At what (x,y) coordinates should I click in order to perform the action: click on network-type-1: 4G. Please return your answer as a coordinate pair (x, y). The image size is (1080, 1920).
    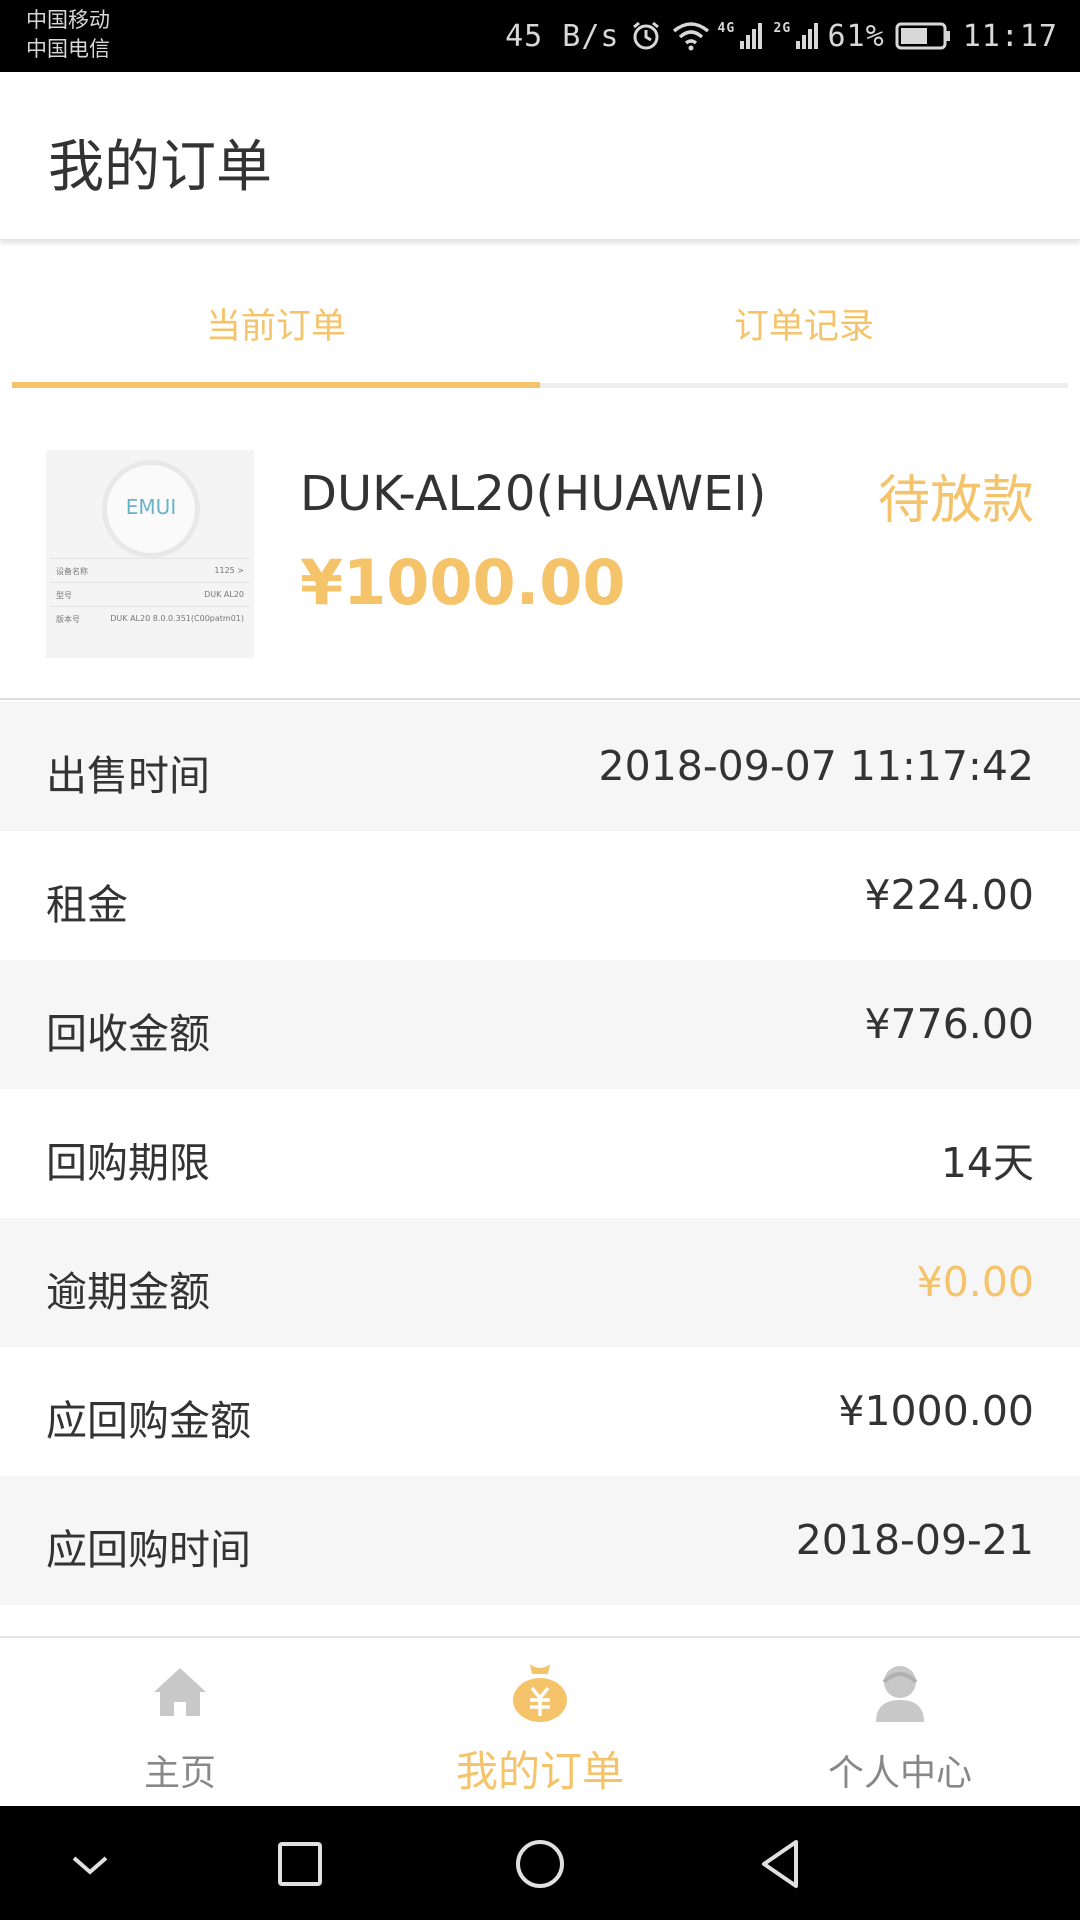
    Looking at the image, I should click on (726, 28).